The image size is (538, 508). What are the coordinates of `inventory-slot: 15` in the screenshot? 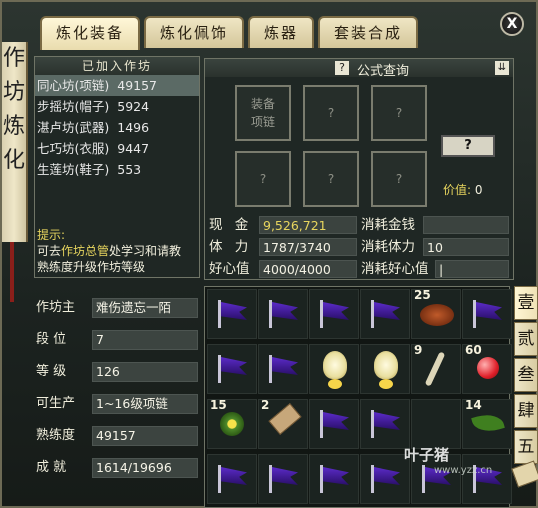 It's located at (232, 423).